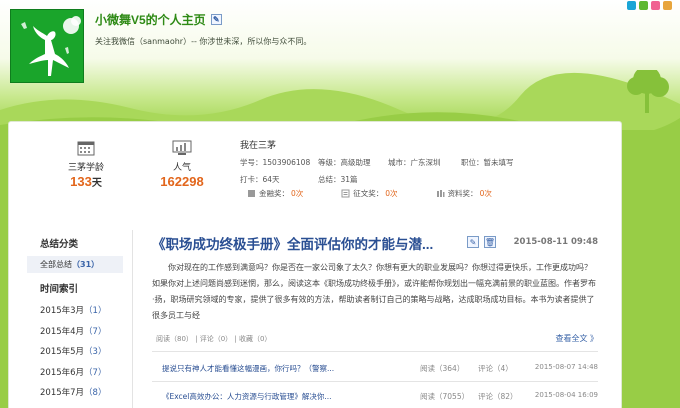 This screenshot has height=408, width=680. I want to click on post-footer: 阅读（80） | 评论（0） | 收藏（0） 查看全文 》, so click(375, 339).